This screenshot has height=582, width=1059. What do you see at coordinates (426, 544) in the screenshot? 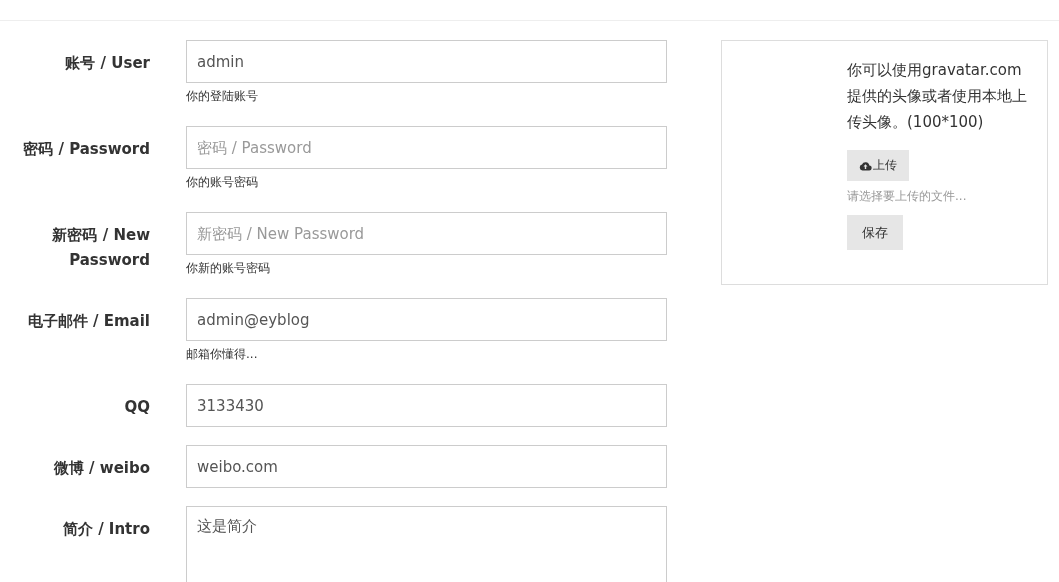
I see `intro-textarea: 这是简介` at bounding box center [426, 544].